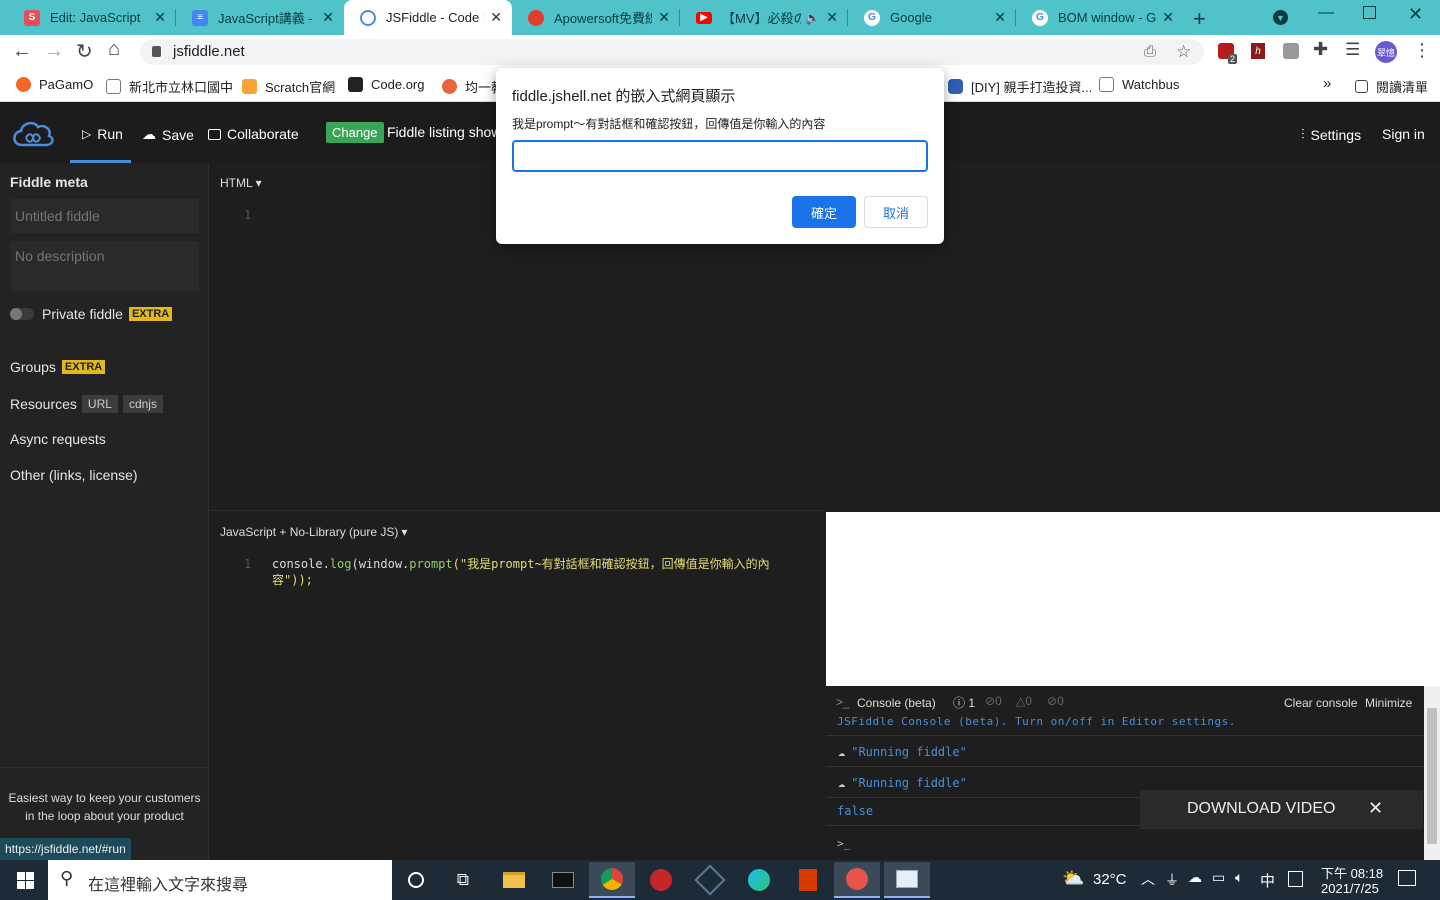  I want to click on terminal-app-icon, so click(563, 880).